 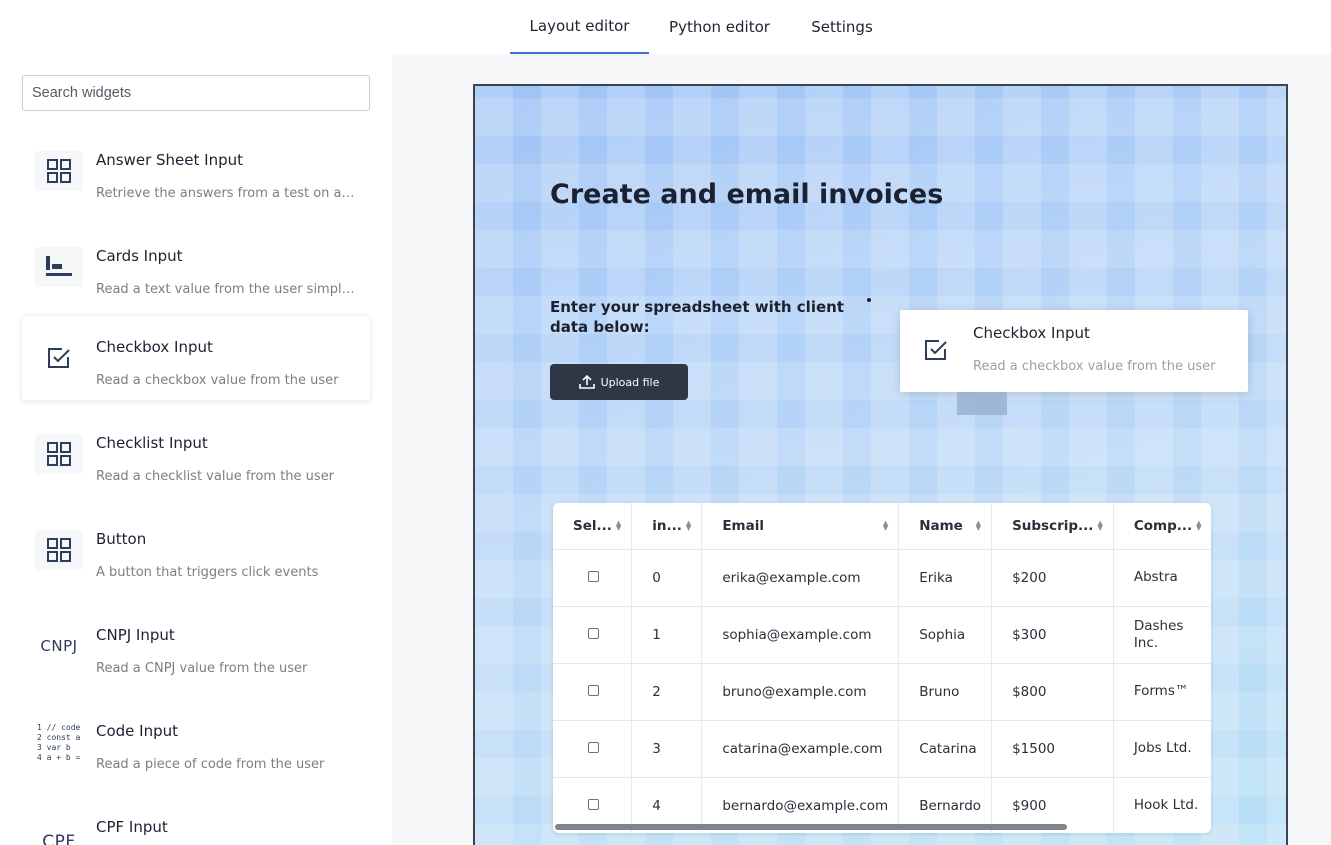 I want to click on table-cell: 2, so click(x=667, y=692).